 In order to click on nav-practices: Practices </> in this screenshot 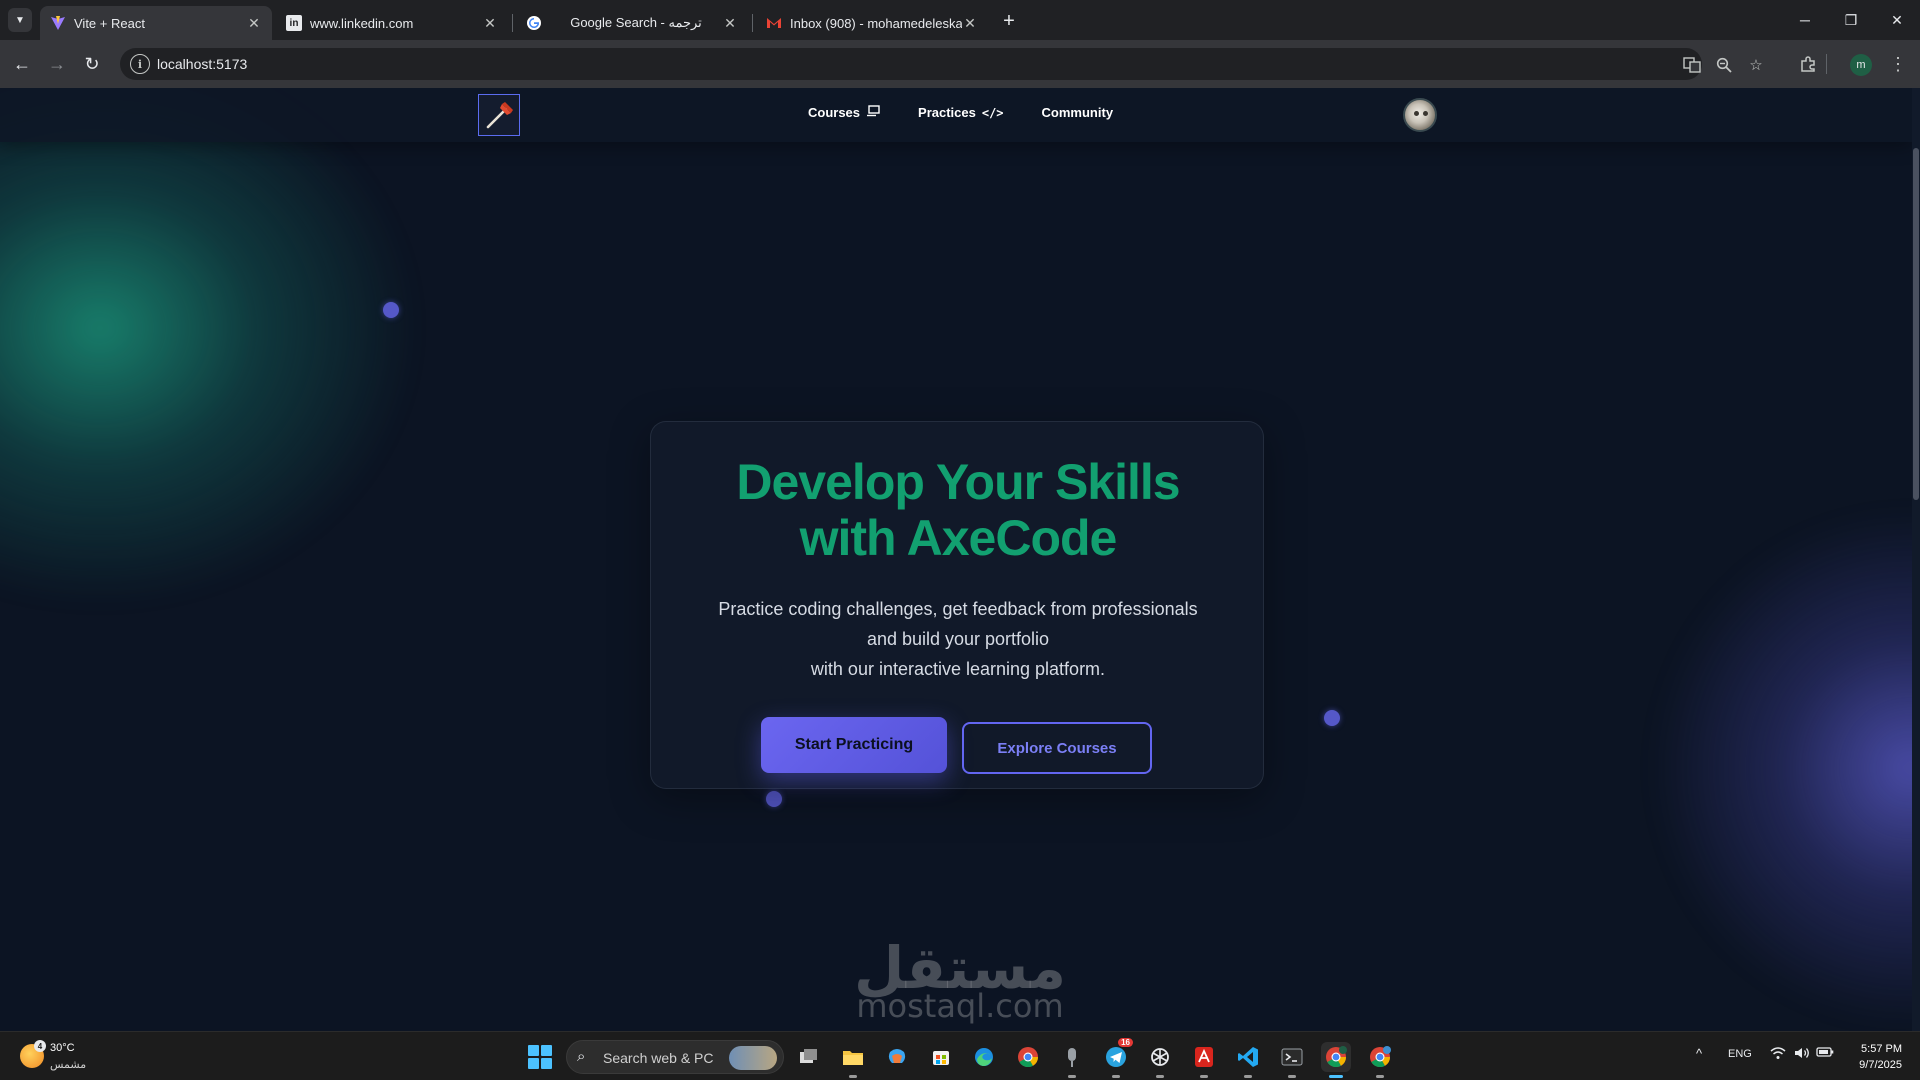, I will do `click(961, 112)`.